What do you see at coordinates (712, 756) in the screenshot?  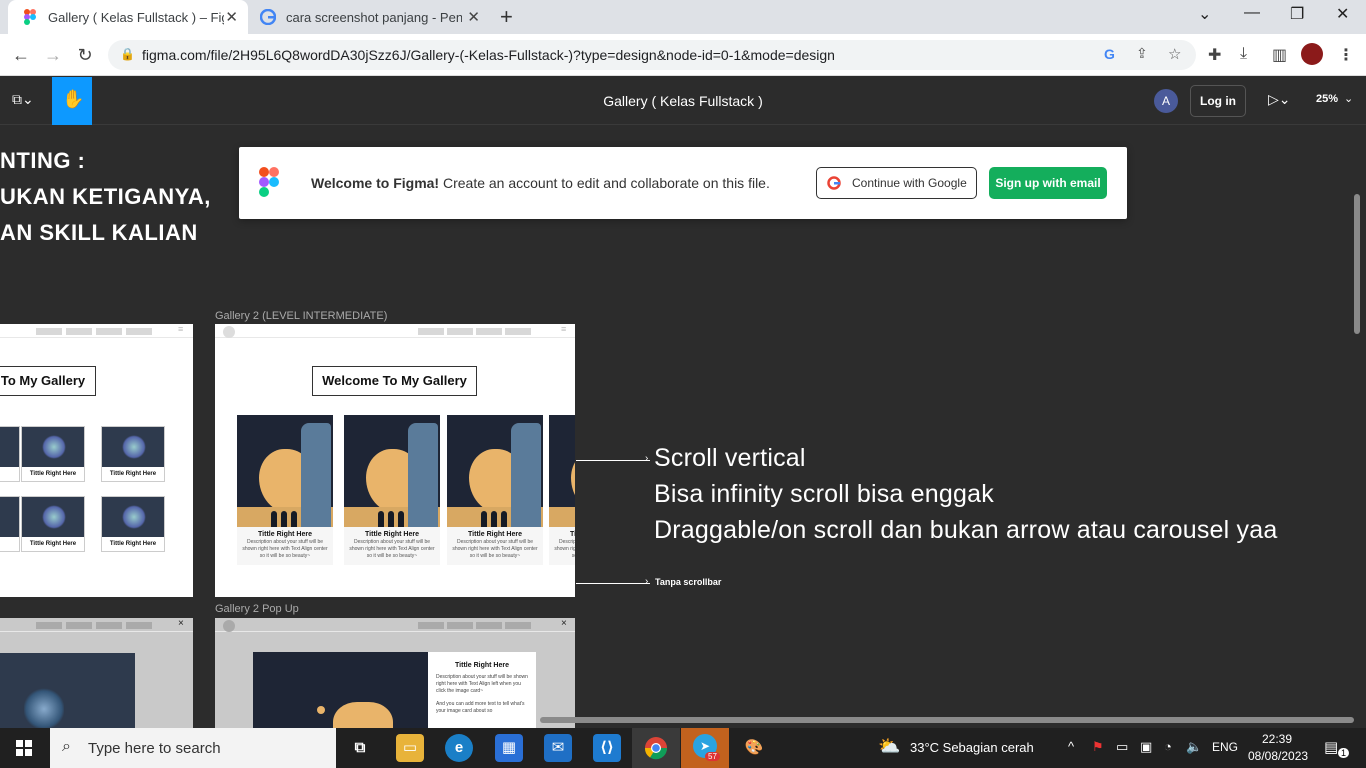 I see `telegram-badge: 57` at bounding box center [712, 756].